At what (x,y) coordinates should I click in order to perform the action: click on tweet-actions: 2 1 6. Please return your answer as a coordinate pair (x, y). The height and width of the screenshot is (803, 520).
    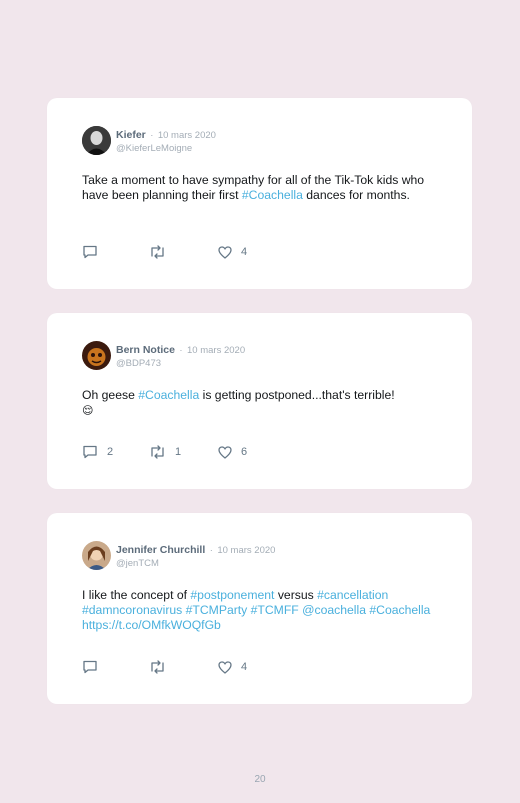
    Looking at the image, I should click on (182, 452).